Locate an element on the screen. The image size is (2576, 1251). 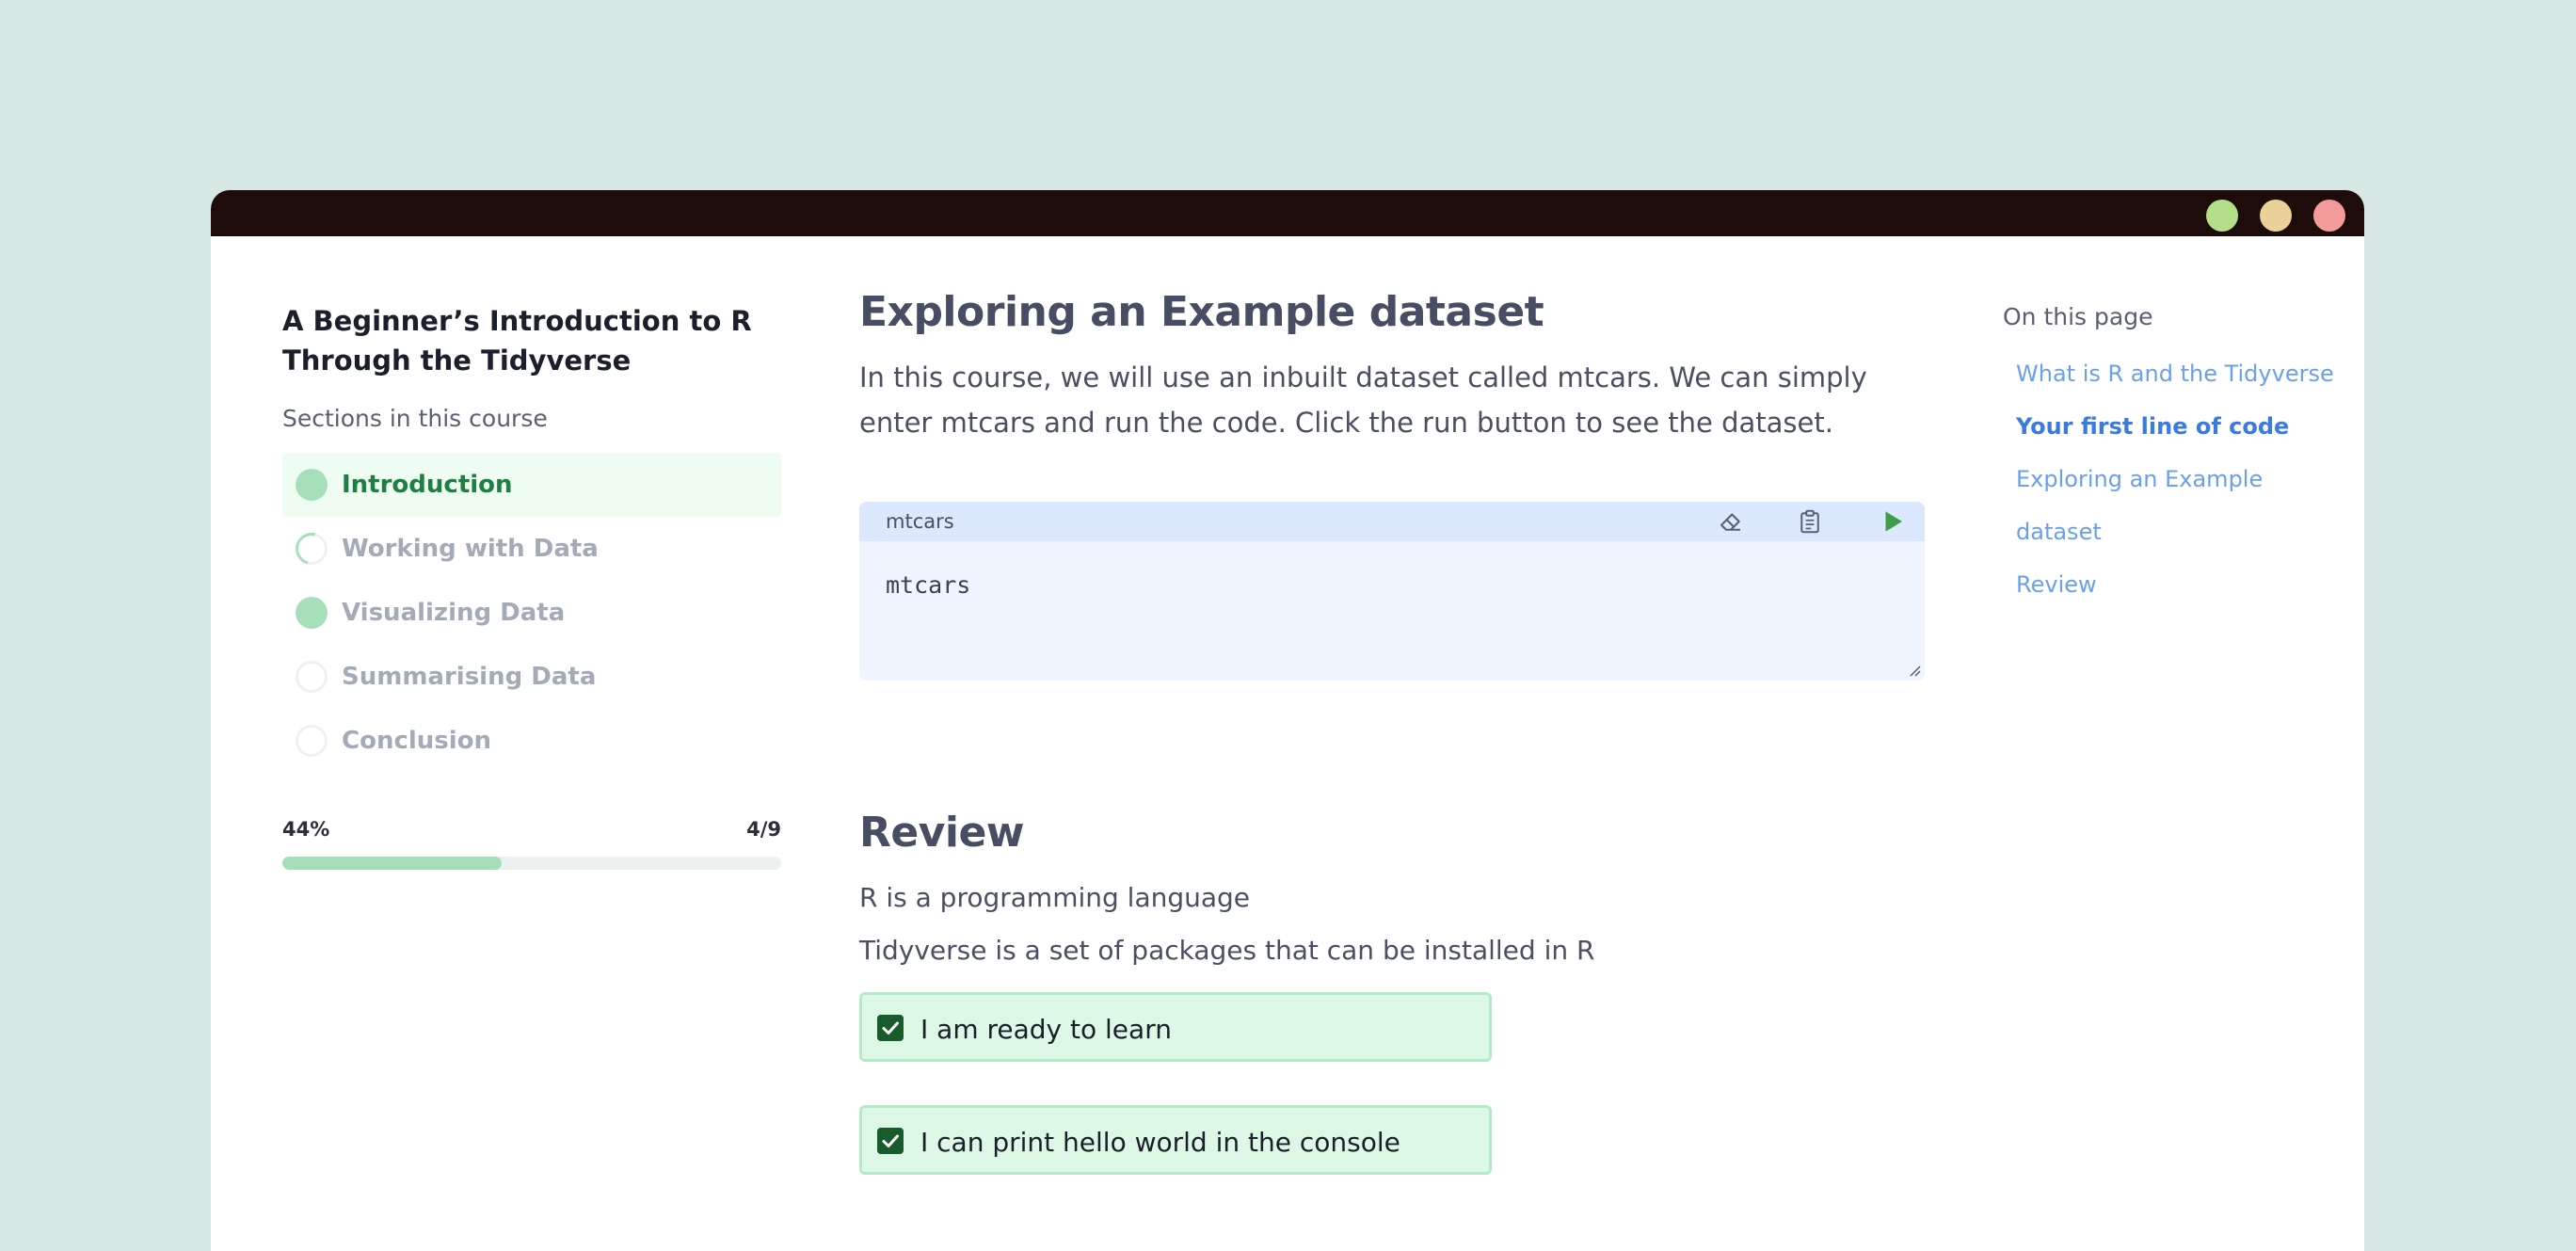
checklist-item: I can print hello world in the console is located at coordinates (1175, 1140).